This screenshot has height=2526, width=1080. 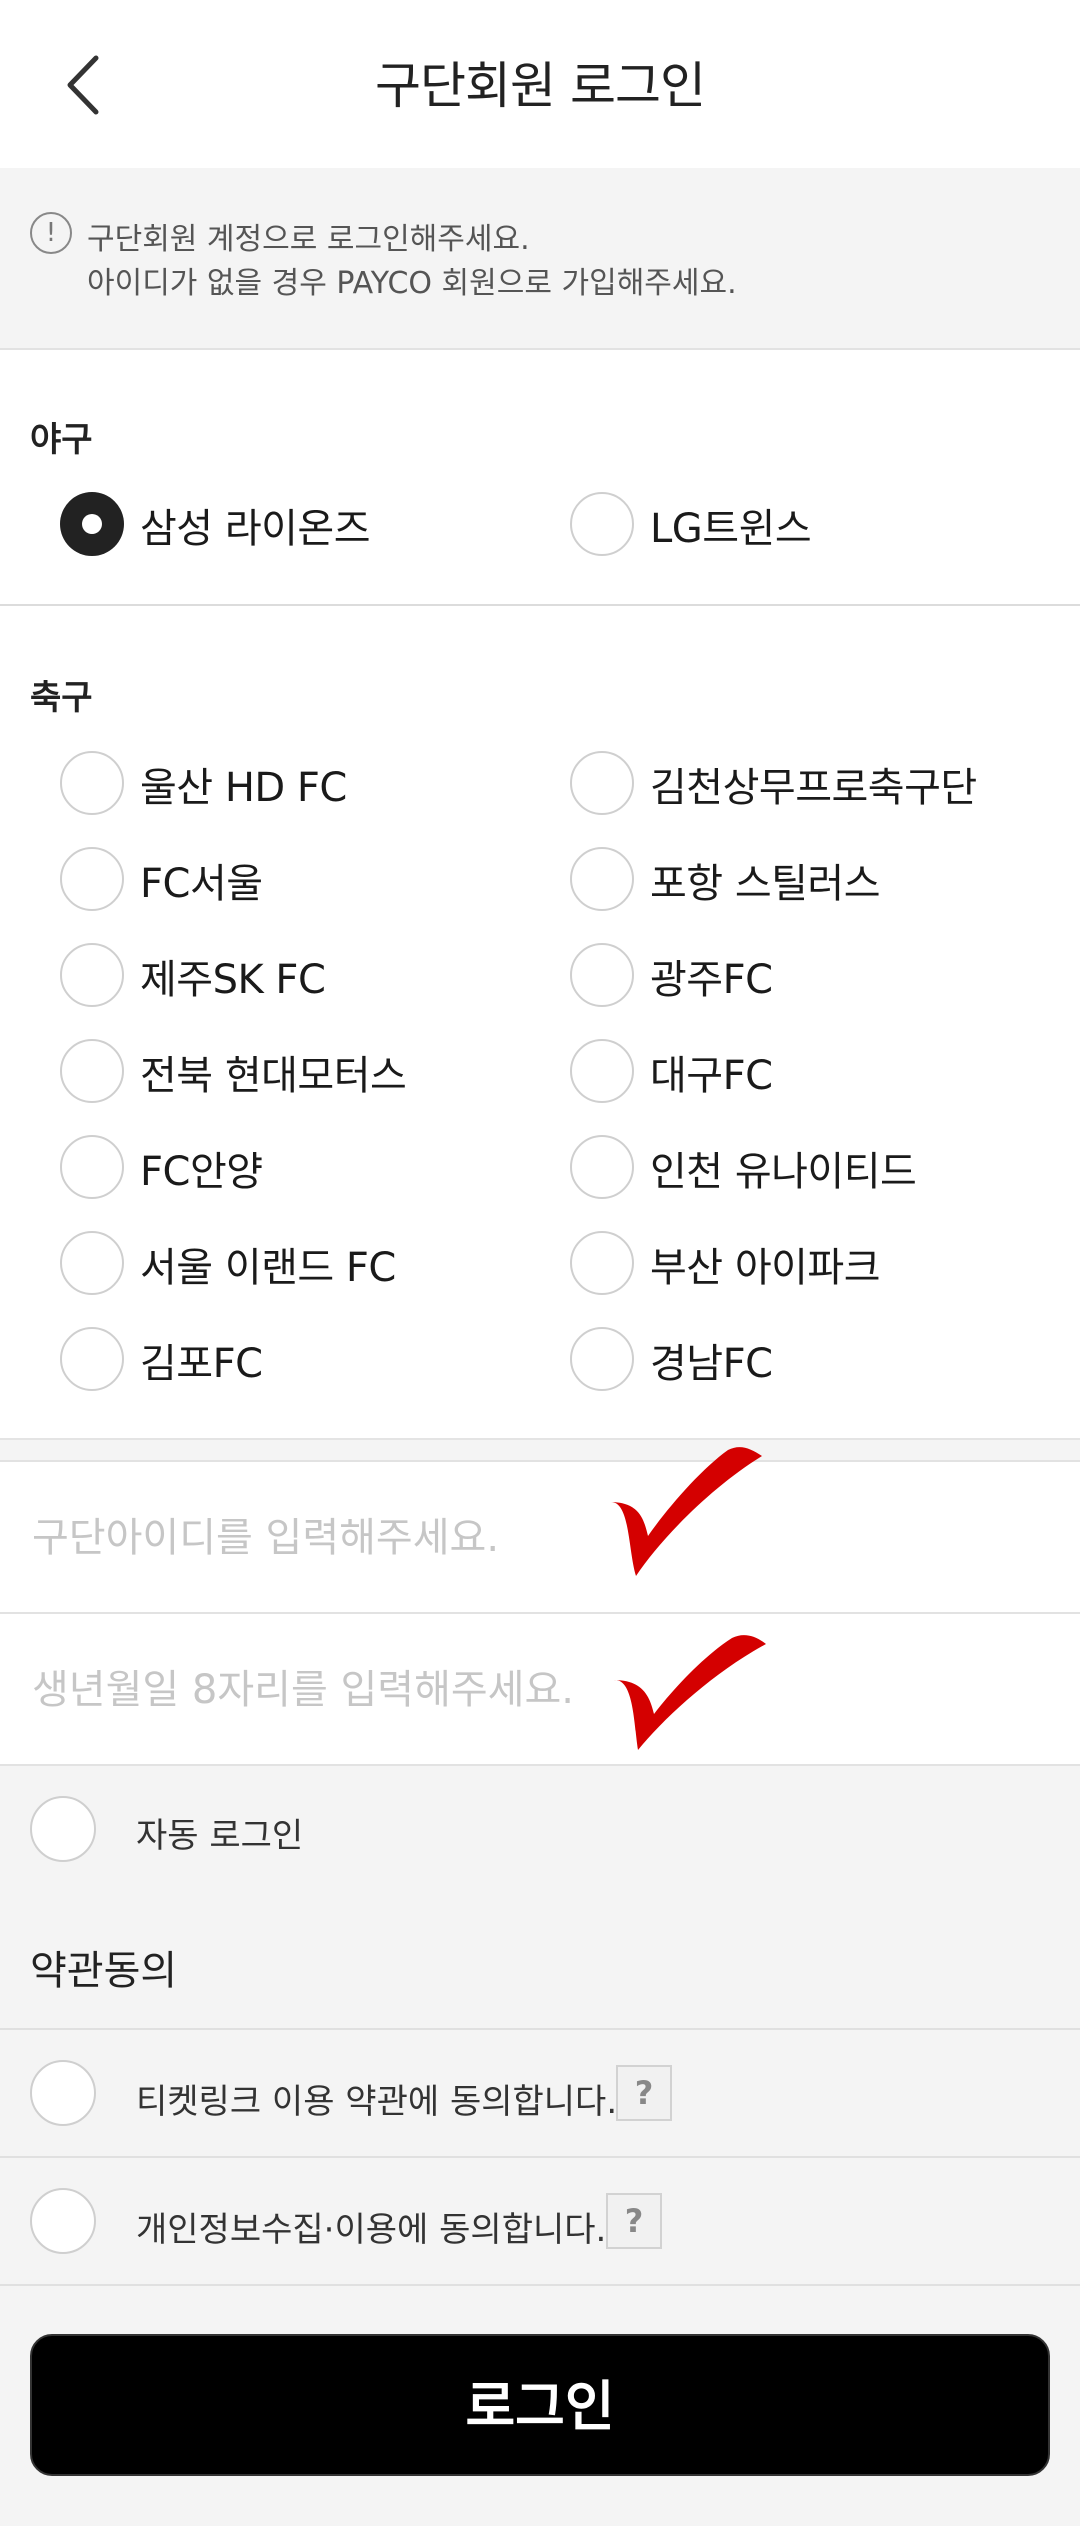 I want to click on team-radio-fc-anyang: FC안양, so click(x=280, y=1167).